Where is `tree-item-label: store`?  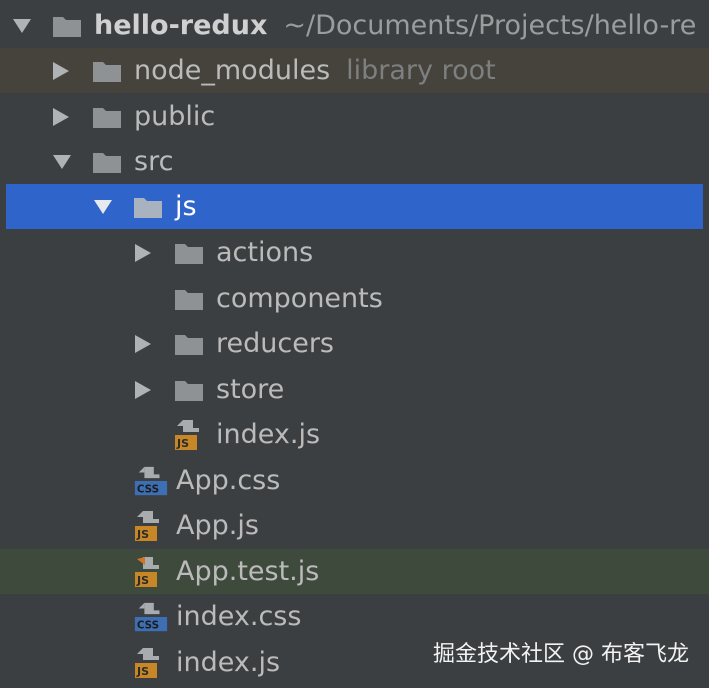 tree-item-label: store is located at coordinates (250, 389).